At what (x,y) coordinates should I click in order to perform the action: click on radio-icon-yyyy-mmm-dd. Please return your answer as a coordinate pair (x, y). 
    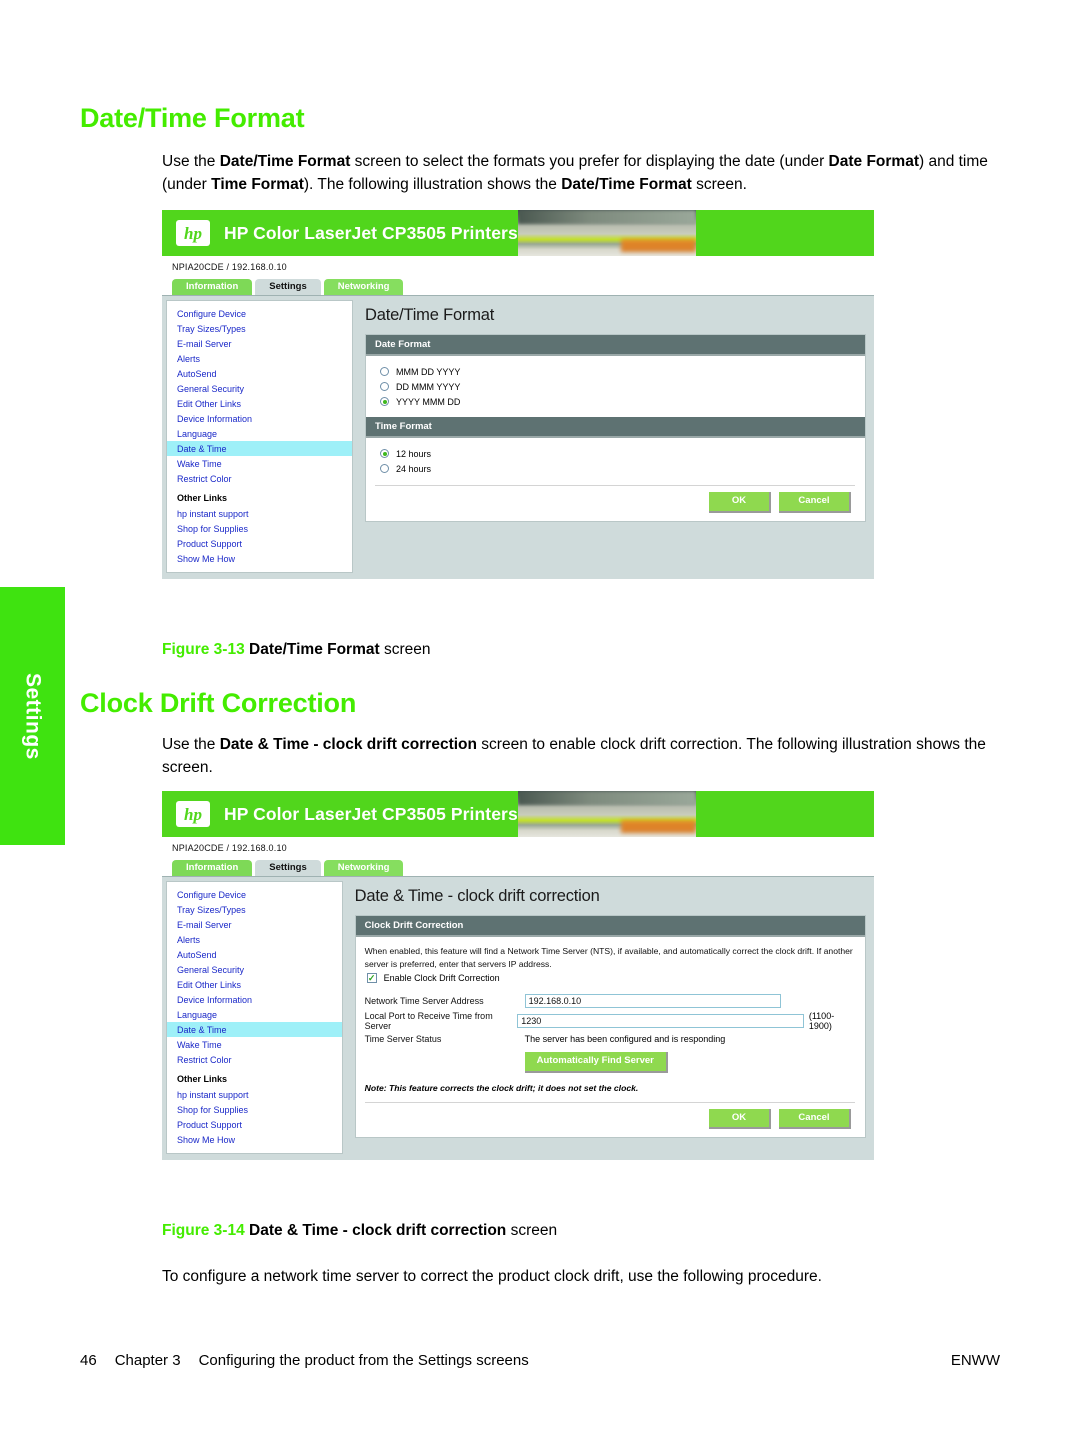
    Looking at the image, I should click on (384, 401).